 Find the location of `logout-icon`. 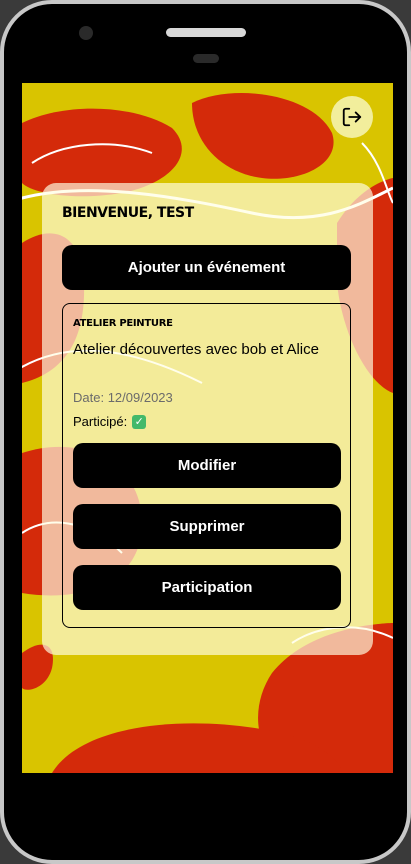

logout-icon is located at coordinates (352, 117).